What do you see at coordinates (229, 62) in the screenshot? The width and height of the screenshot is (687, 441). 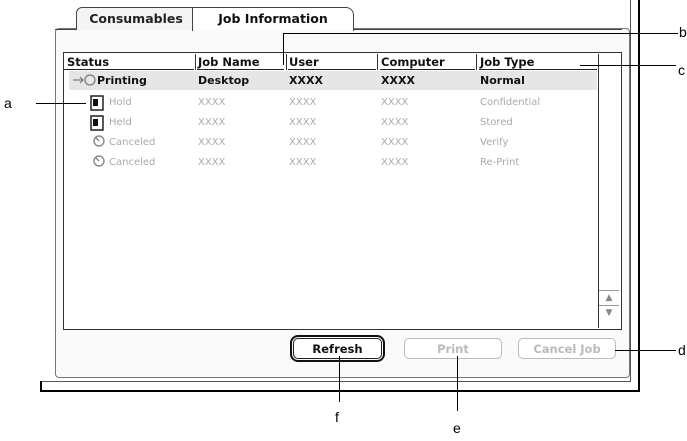 I see `column-header-job-name: Job Name` at bounding box center [229, 62].